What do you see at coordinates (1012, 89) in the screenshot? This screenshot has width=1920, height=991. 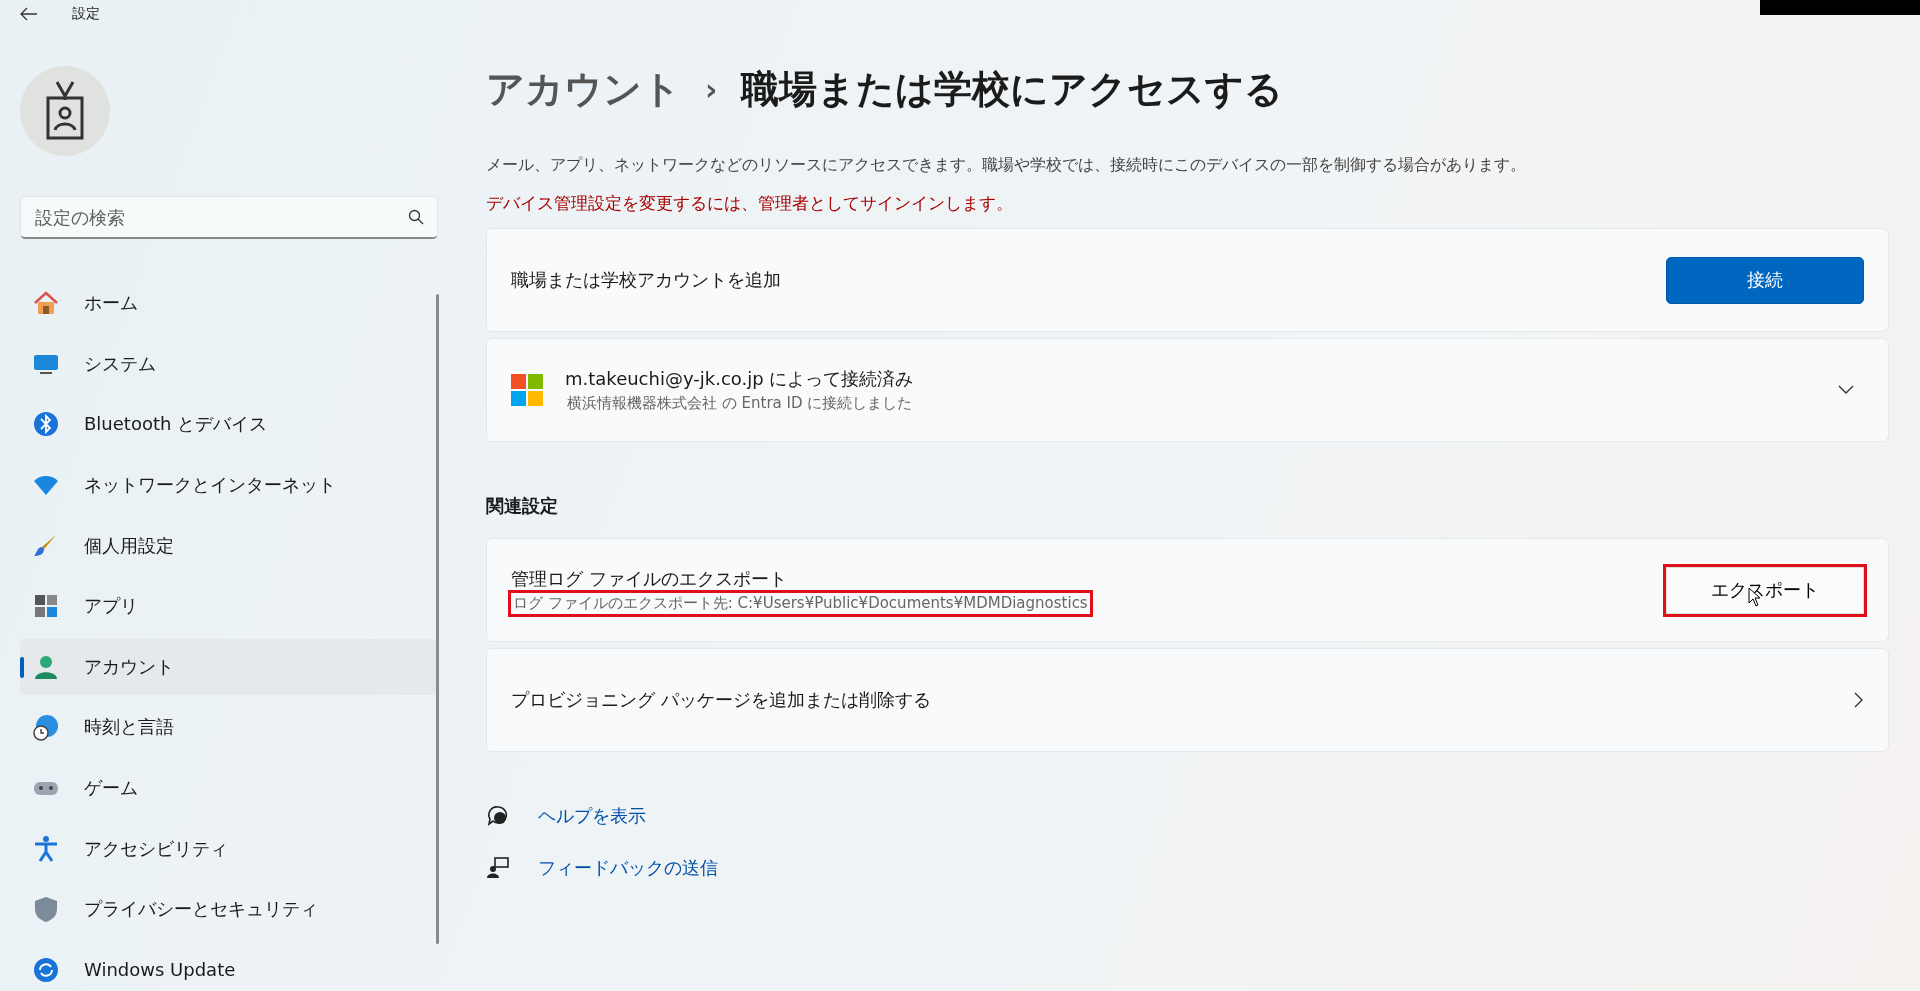 I see `page-title: 職場または学校にアクセスする` at bounding box center [1012, 89].